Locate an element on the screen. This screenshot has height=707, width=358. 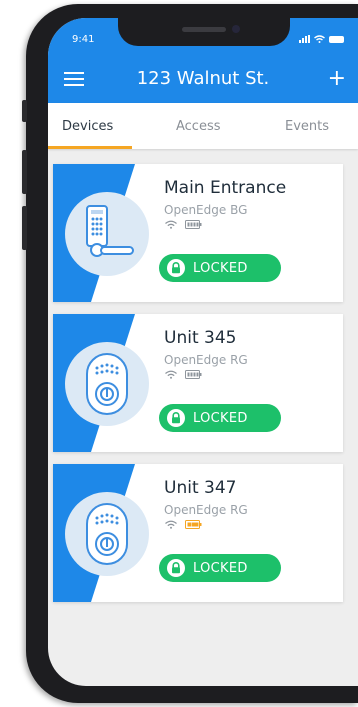
battery-low-icon is located at coordinates (193, 524).